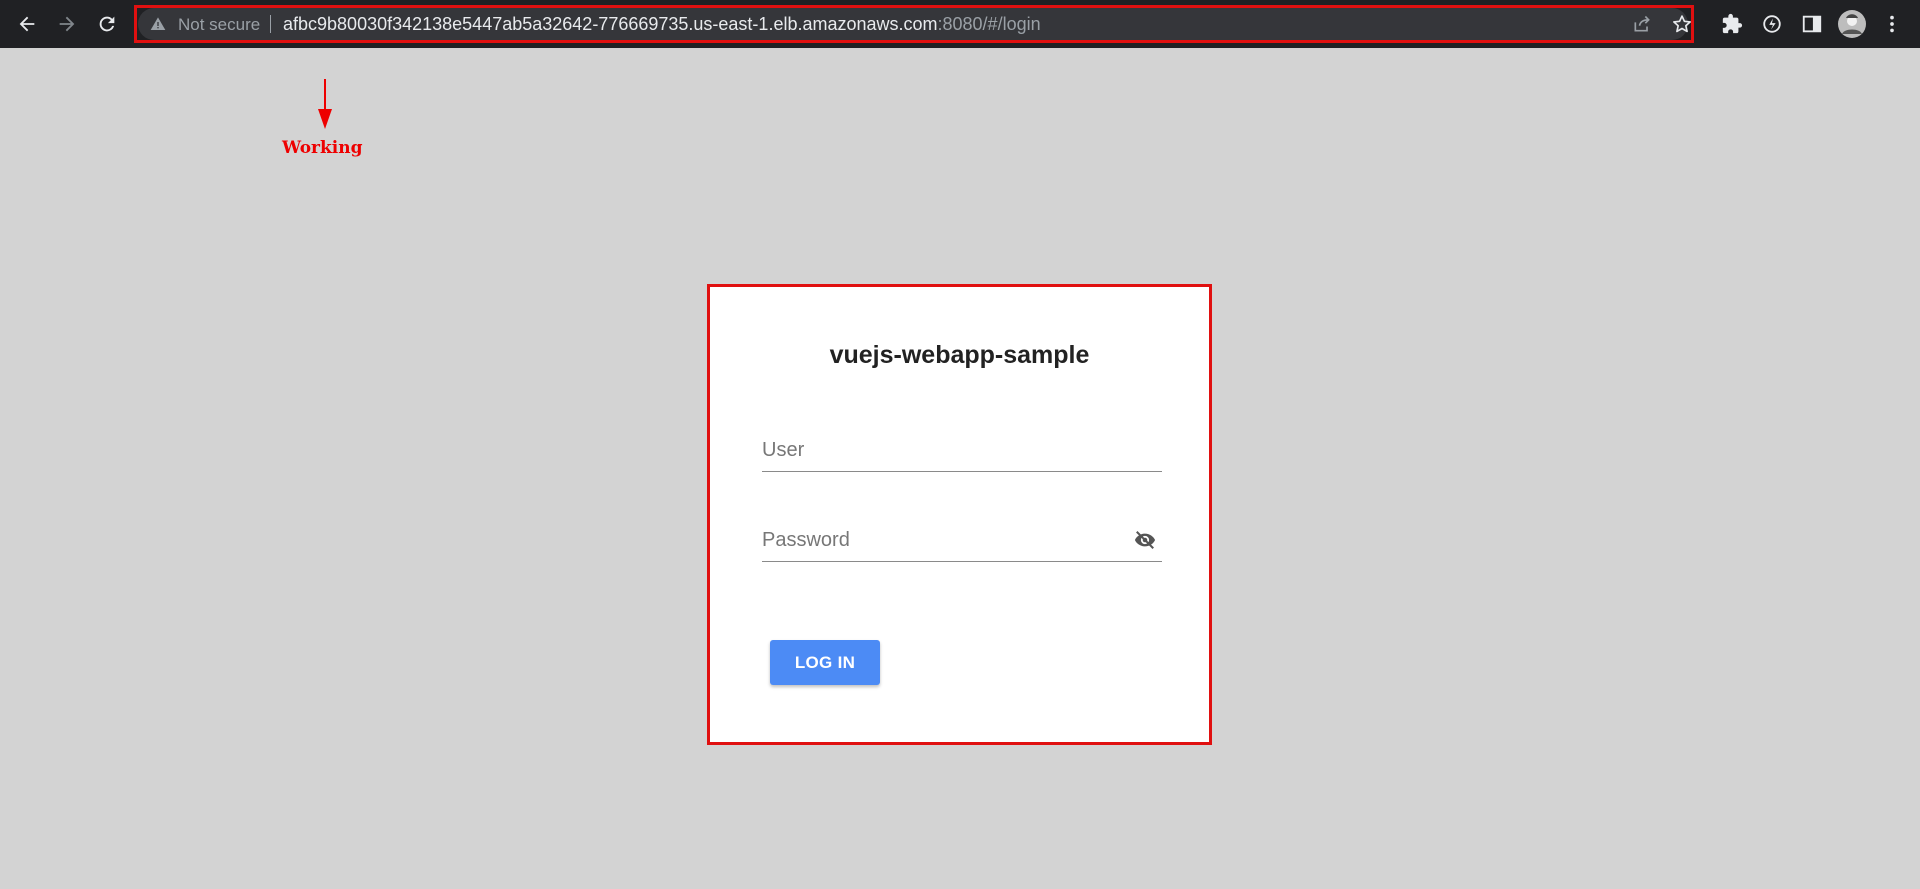 This screenshot has height=889, width=1920. I want to click on sync-icon, so click(1772, 24).